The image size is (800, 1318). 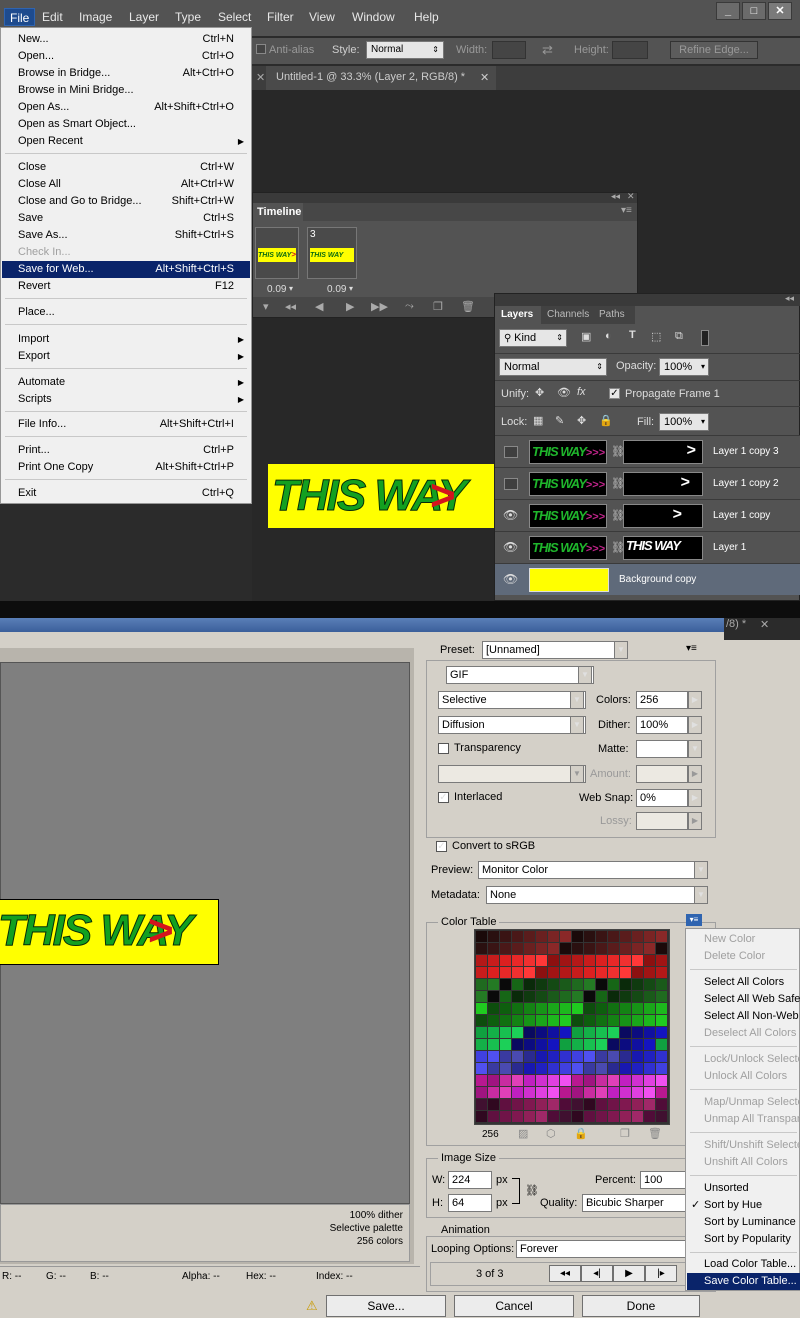 What do you see at coordinates (509, 50) in the screenshot?
I see `width-input` at bounding box center [509, 50].